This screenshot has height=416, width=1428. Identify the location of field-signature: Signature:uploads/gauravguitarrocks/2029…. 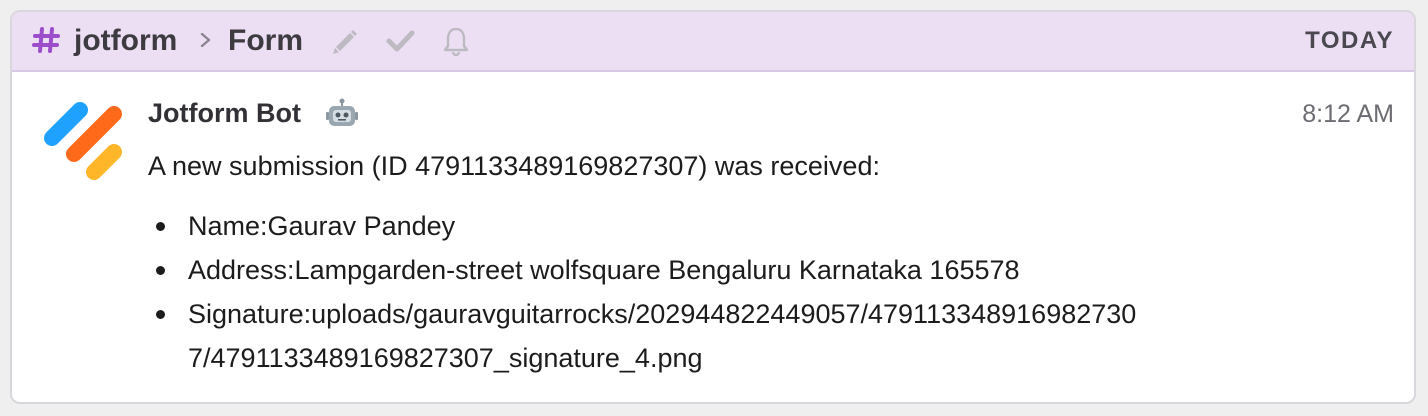
(648, 336).